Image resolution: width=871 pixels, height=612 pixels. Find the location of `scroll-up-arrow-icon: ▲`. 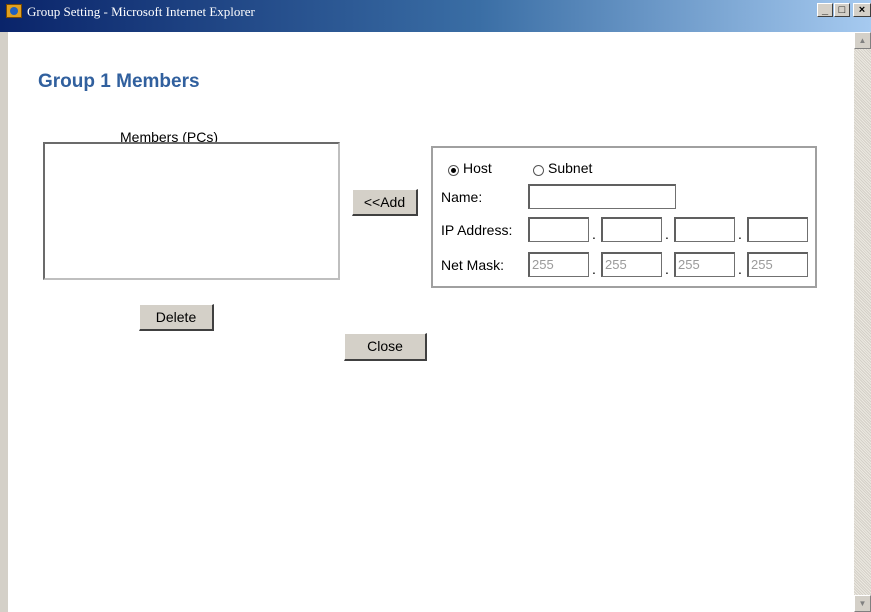

scroll-up-arrow-icon: ▲ is located at coordinates (862, 40).